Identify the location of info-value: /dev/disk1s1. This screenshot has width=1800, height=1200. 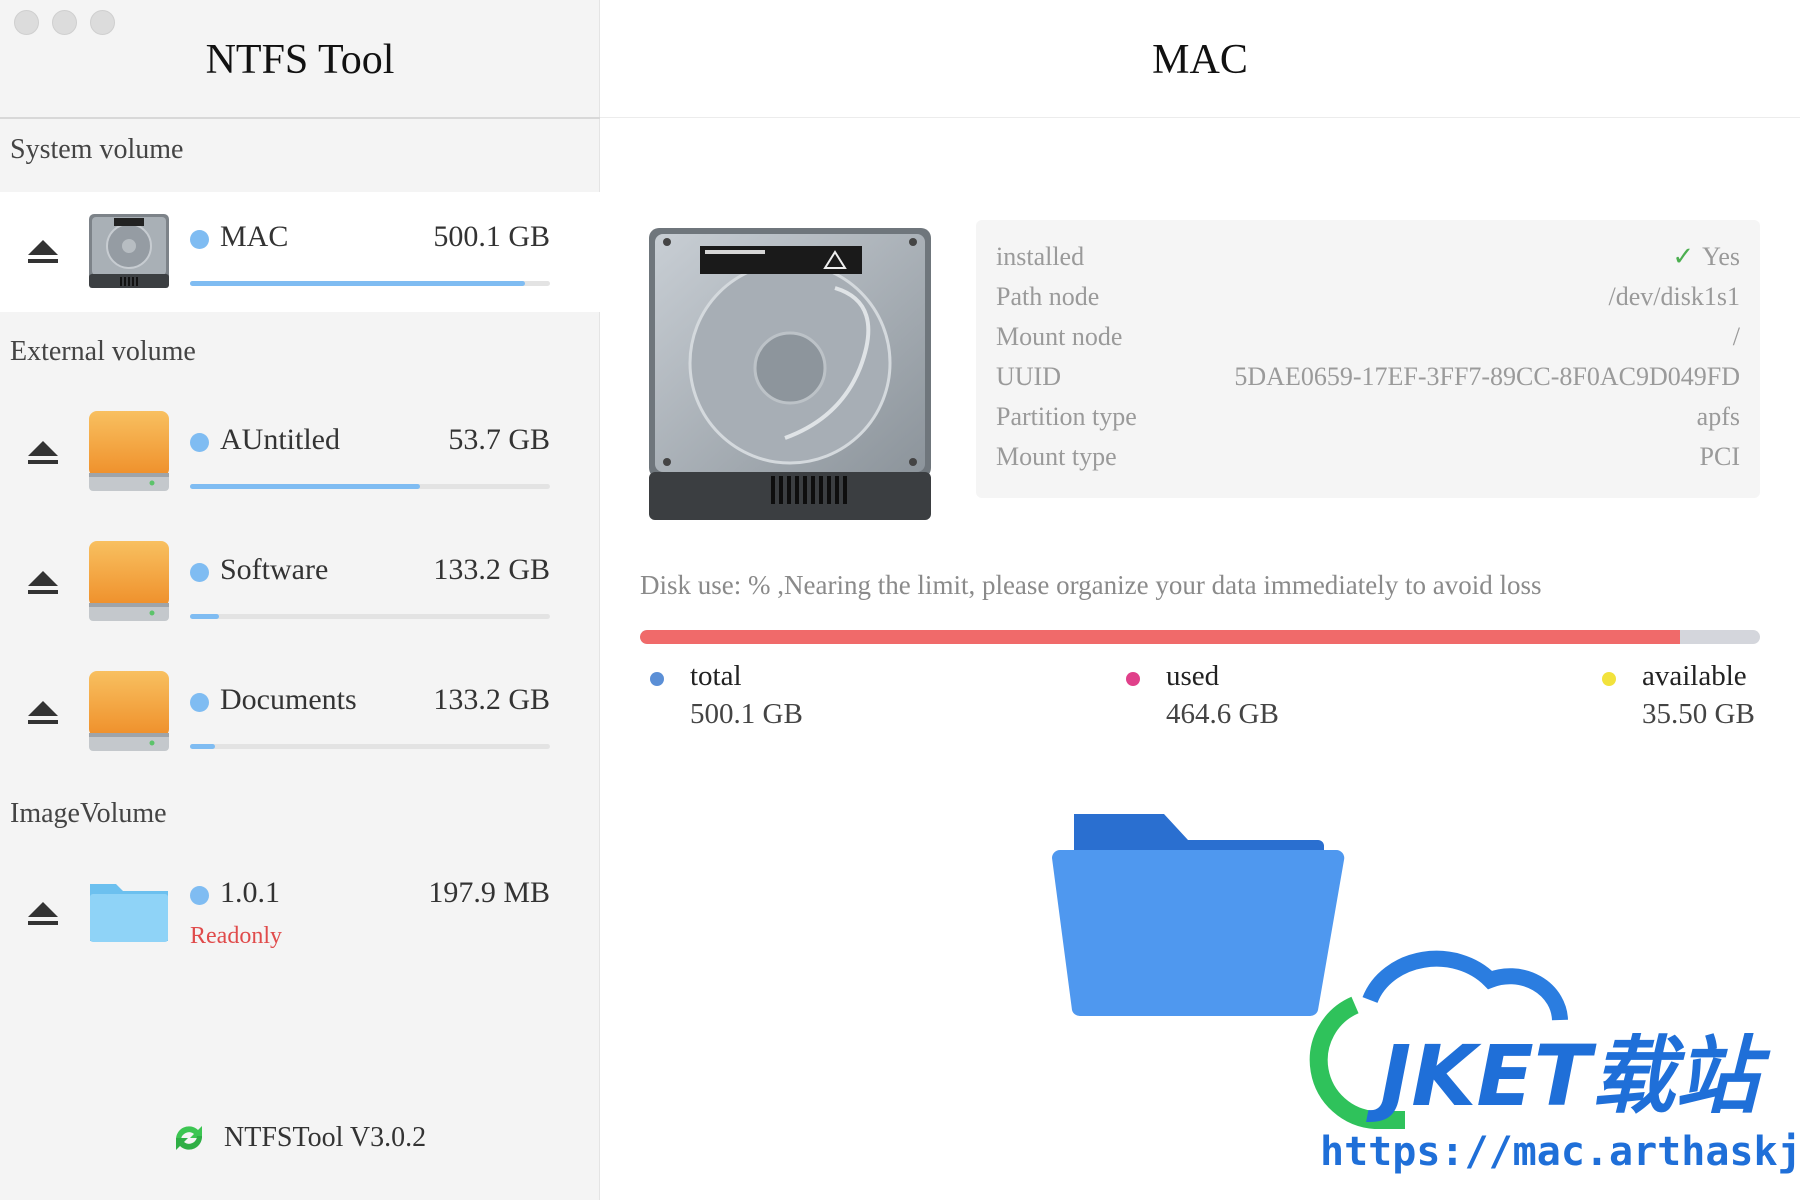
(1674, 296).